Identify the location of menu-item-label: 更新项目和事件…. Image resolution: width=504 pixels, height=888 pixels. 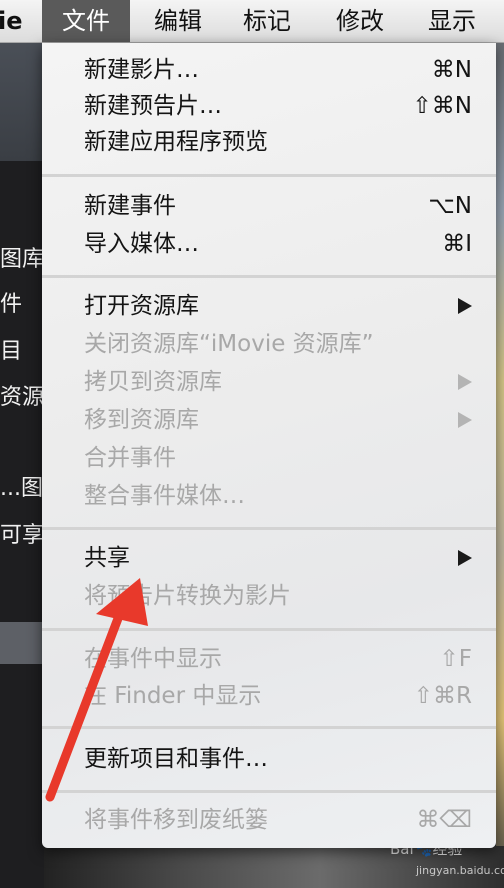
(176, 759).